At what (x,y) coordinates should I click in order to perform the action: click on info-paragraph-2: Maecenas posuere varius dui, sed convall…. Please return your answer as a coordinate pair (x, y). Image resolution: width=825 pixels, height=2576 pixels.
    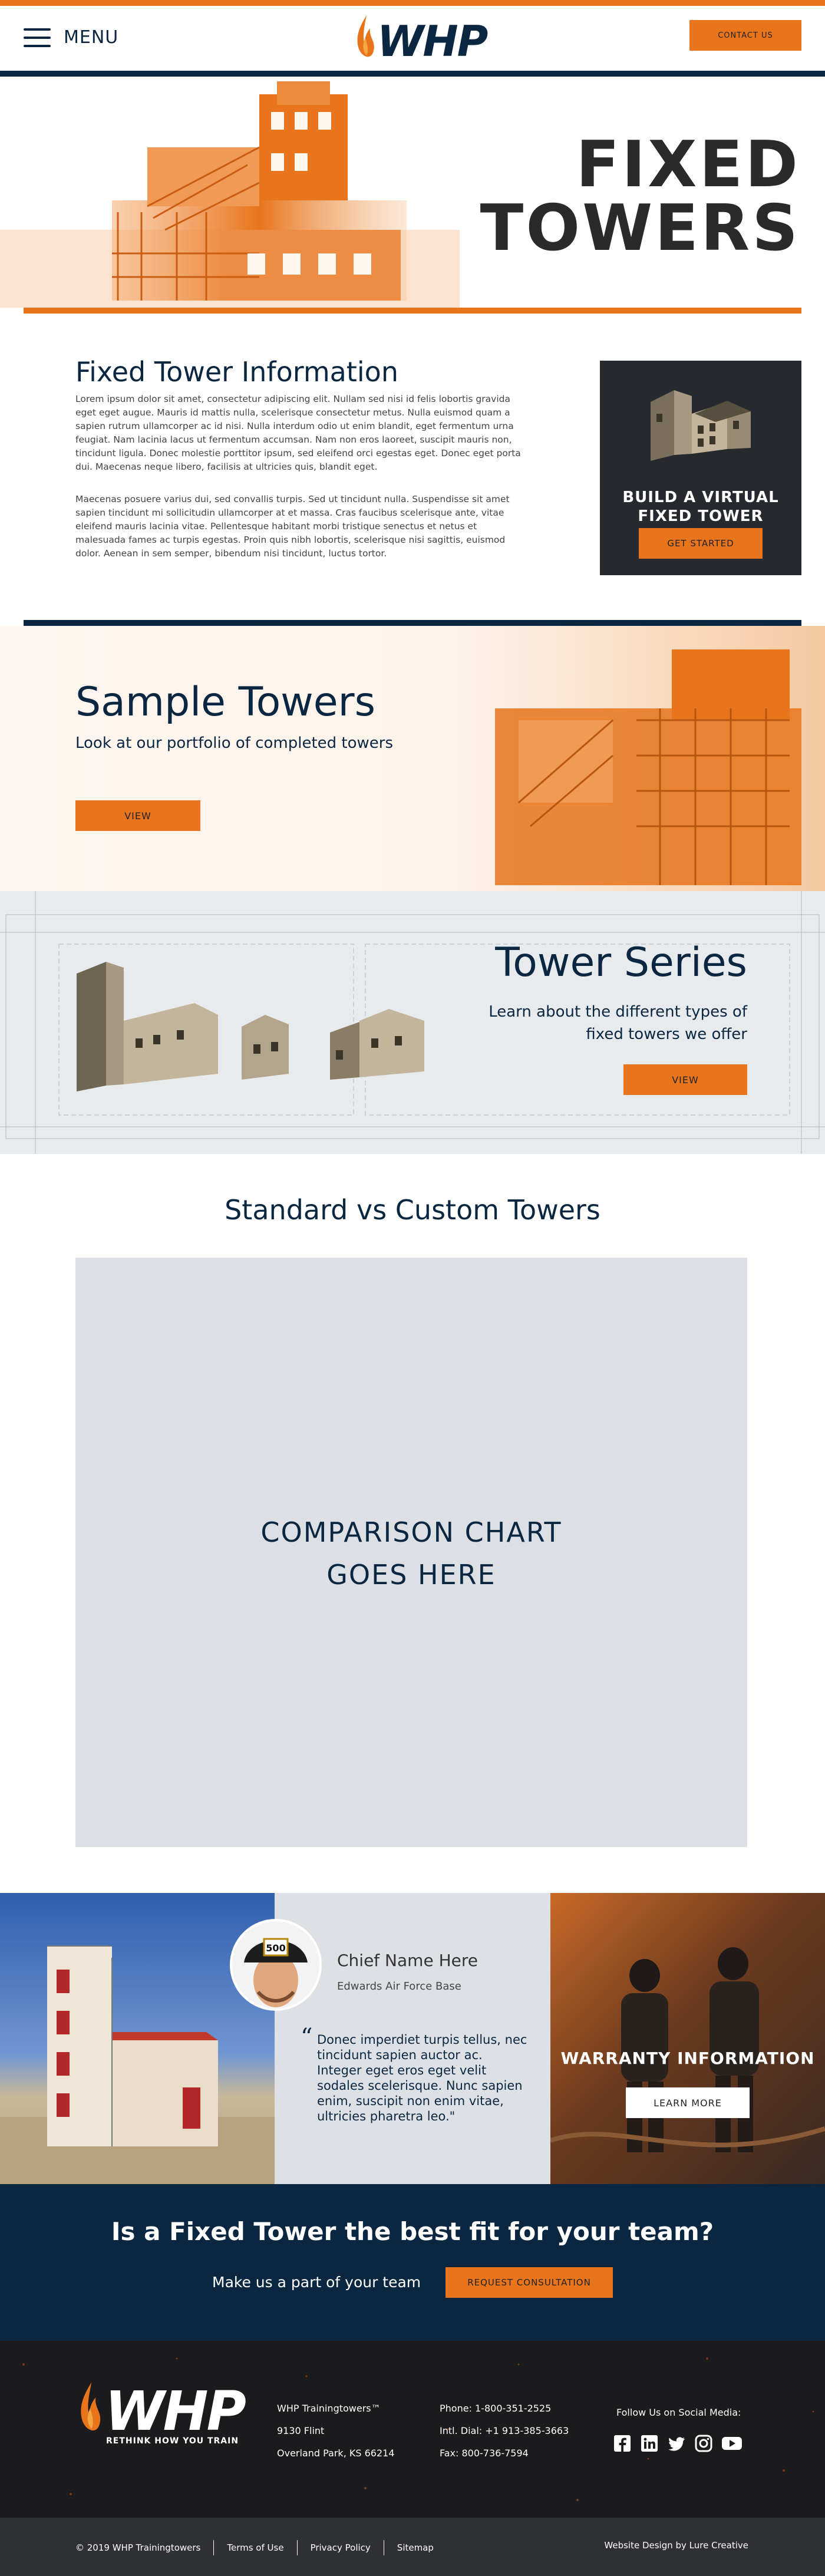
    Looking at the image, I should click on (292, 526).